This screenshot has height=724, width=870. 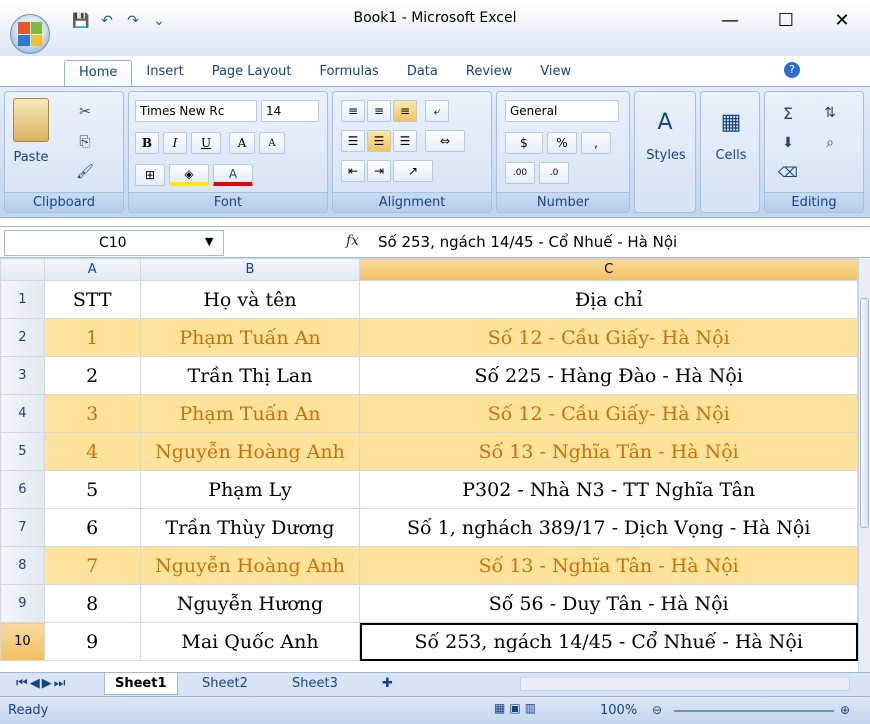 What do you see at coordinates (315, 684) in the screenshot?
I see `sheet-tab-3: Sheet3` at bounding box center [315, 684].